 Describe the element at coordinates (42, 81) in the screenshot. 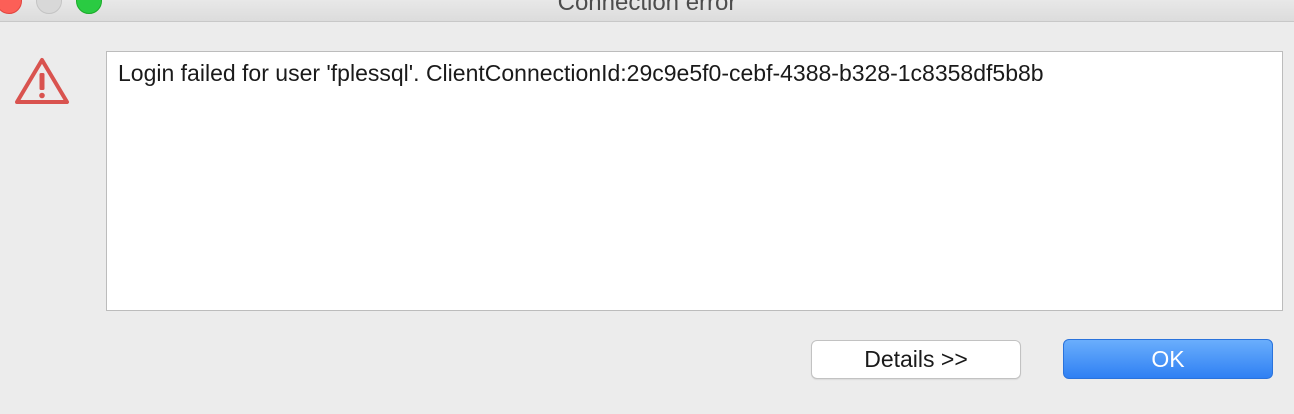

I see `warning-triangle-icon` at that location.